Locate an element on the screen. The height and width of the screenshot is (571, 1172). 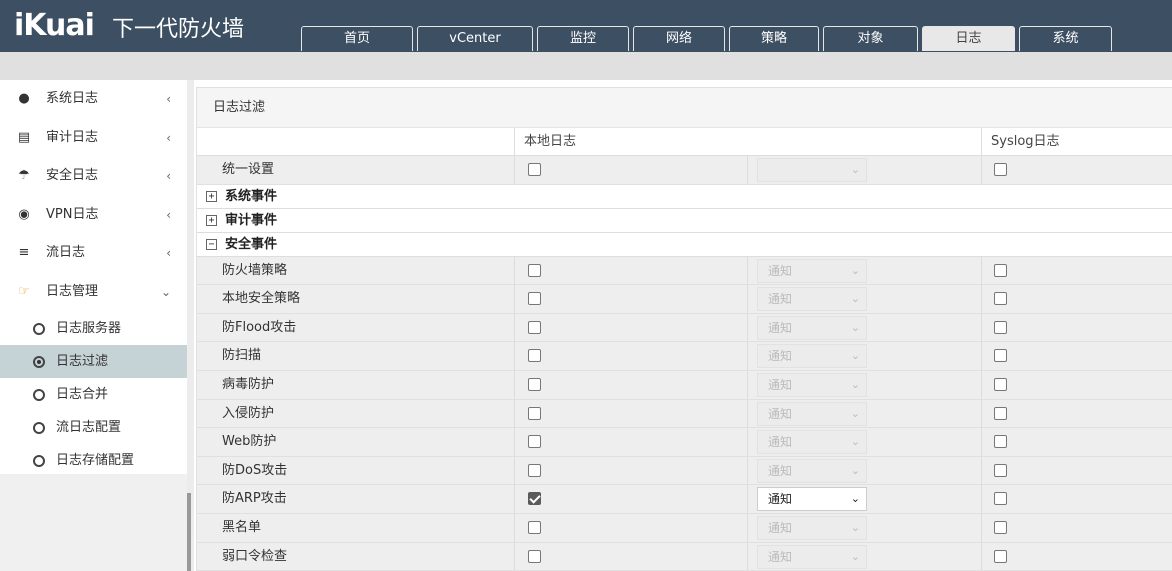
column-header-syslog: Syslog日志 is located at coordinates (1020, 142).